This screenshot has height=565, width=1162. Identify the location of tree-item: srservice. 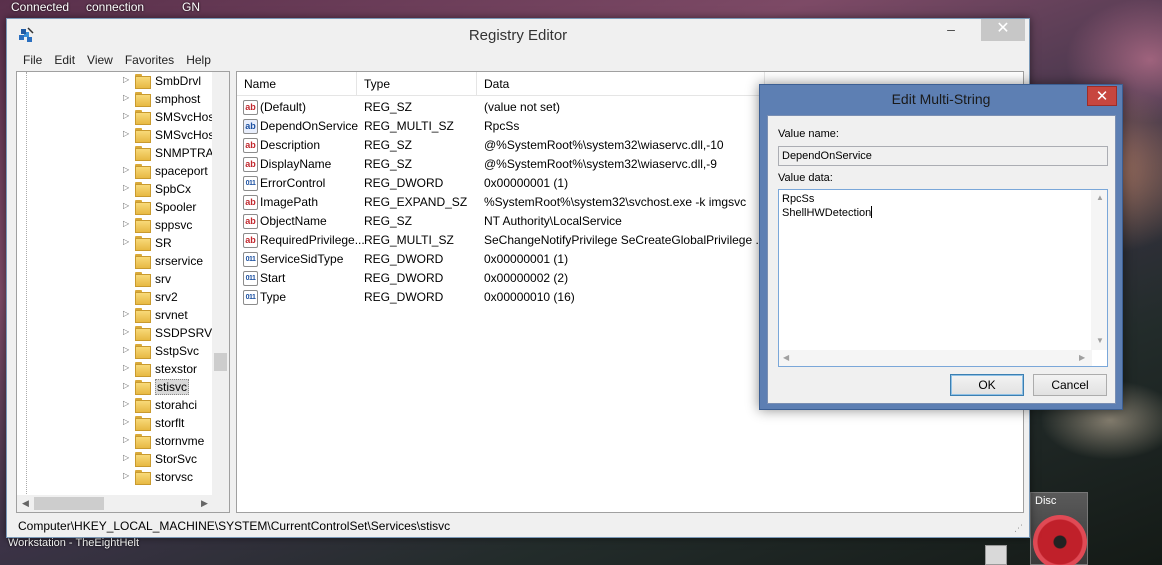
(115, 261).